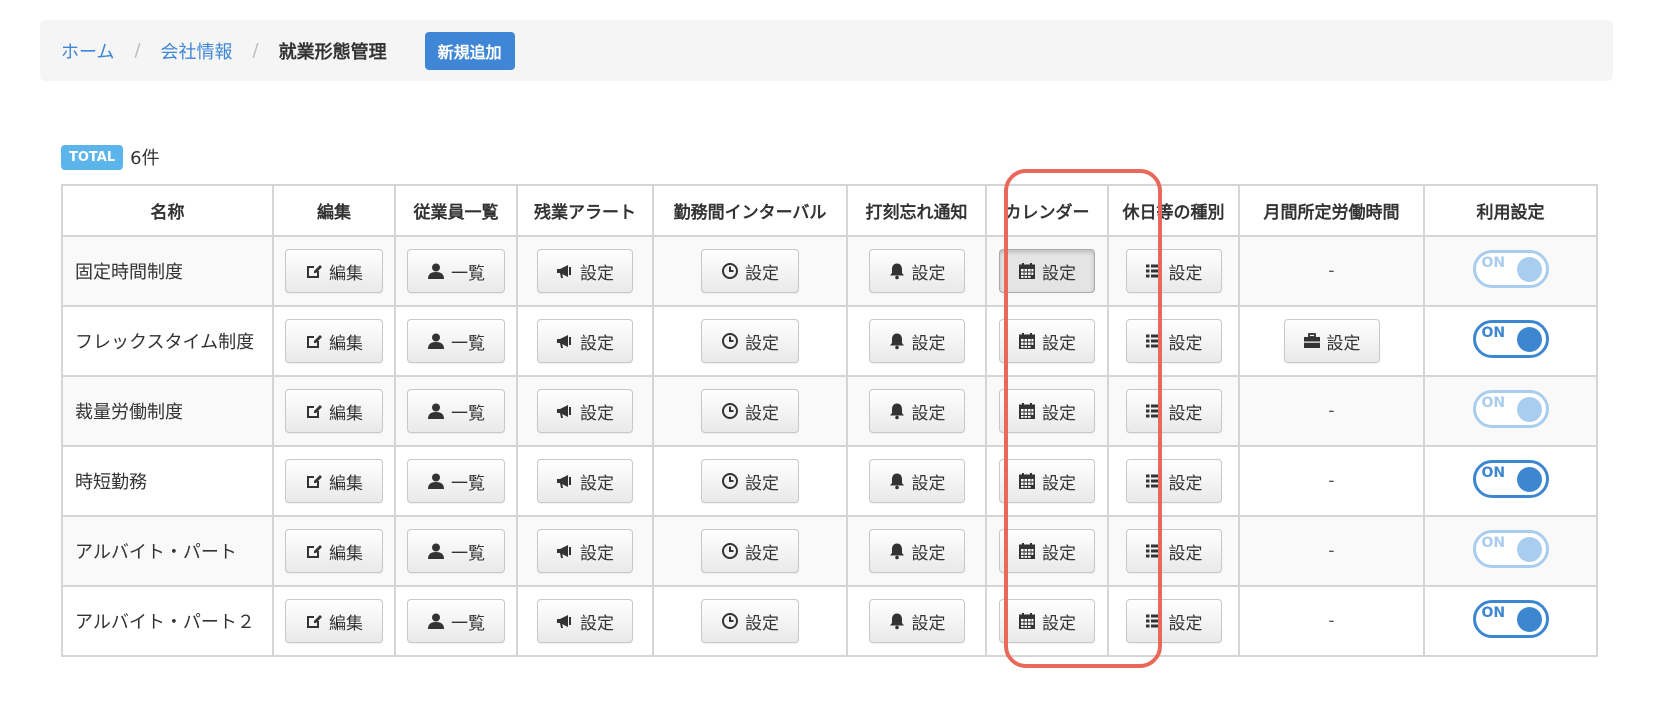 The image size is (1664, 712). Describe the element at coordinates (585, 210) in the screenshot. I see `column-header-overtime-alert: 残業アラート` at that location.